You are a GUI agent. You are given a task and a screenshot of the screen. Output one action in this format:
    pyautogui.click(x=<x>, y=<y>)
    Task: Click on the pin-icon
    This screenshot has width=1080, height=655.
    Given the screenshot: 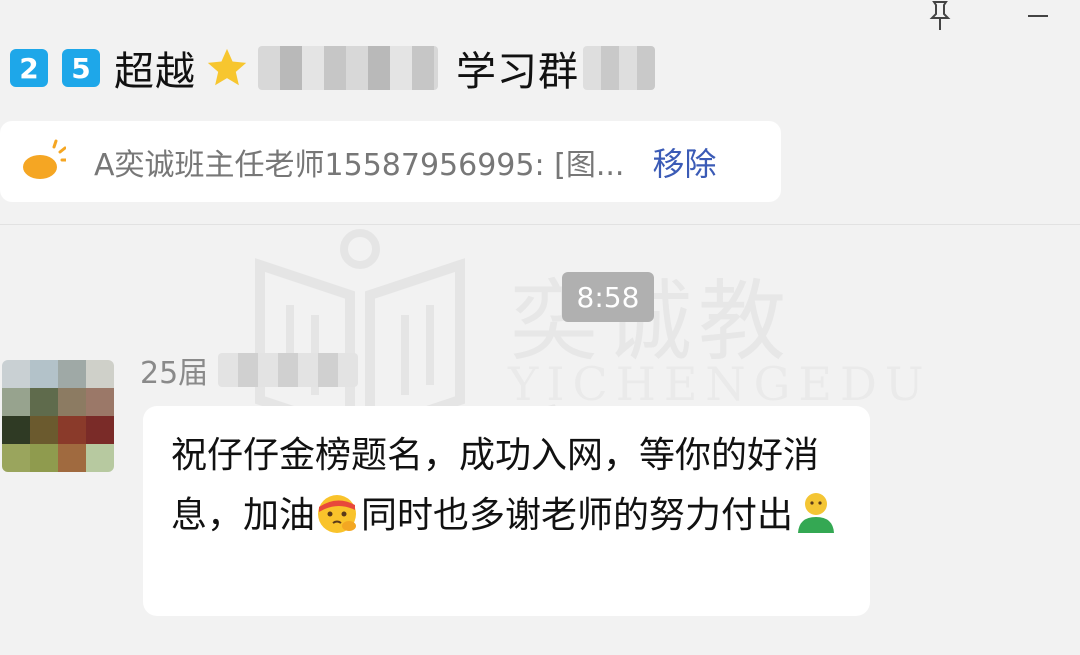 What is the action you would take?
    pyautogui.click(x=940, y=16)
    